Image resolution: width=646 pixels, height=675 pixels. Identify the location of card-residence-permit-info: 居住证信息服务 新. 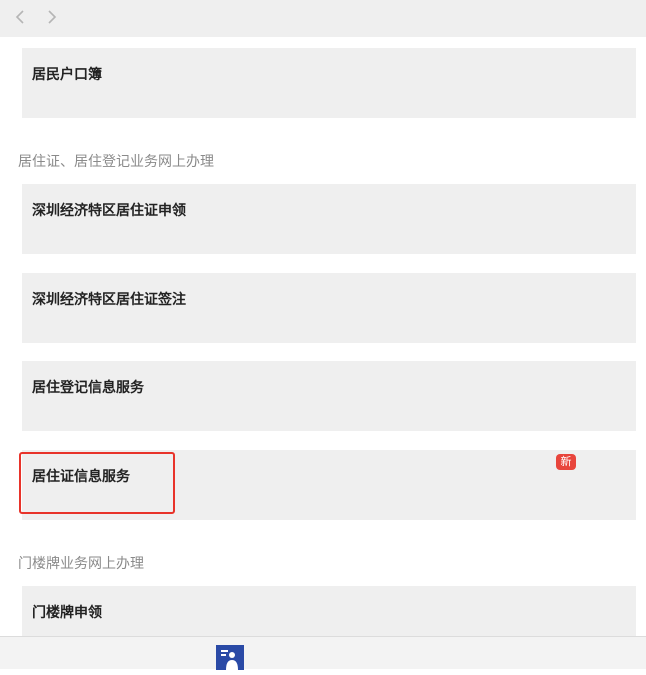
(329, 485).